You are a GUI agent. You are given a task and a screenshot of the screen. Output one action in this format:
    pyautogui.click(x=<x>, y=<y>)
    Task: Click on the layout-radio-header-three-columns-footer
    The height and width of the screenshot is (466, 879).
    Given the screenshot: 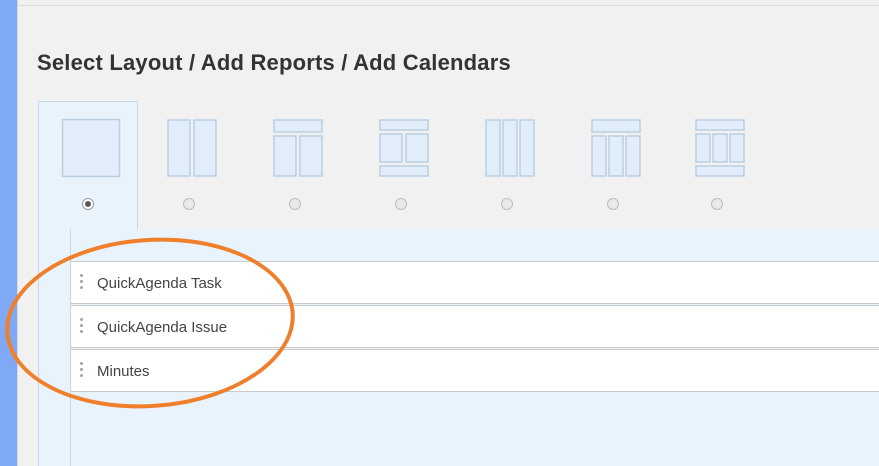 What is the action you would take?
    pyautogui.click(x=717, y=204)
    